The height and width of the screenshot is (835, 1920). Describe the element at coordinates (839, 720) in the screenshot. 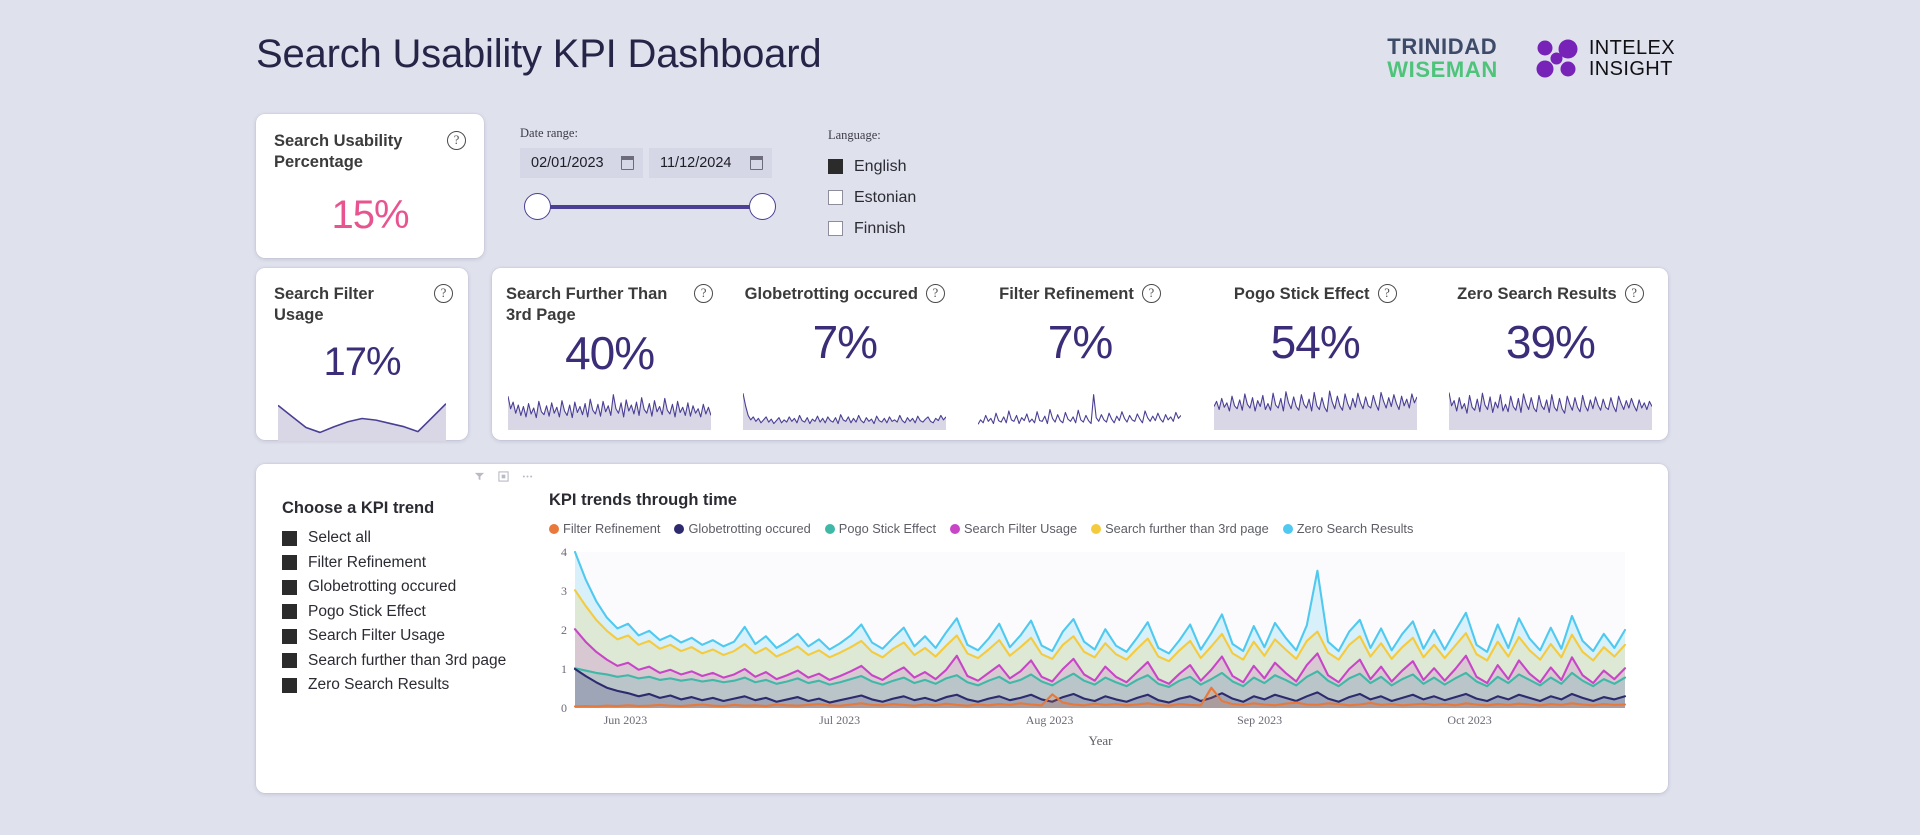

I see `x-axis-tick-label: Jul 2023` at that location.